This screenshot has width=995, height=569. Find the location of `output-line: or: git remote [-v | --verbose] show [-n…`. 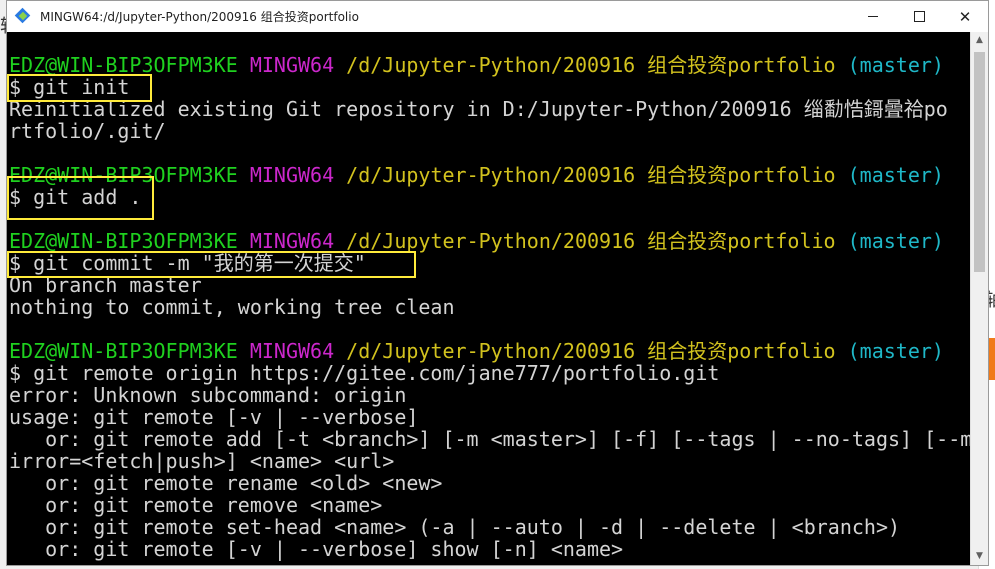

output-line: or: git remote [-v | --verbose] show [-n… is located at coordinates (316, 549).